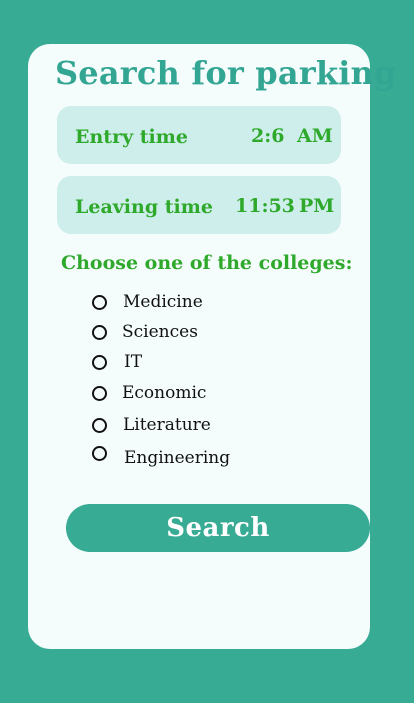 Image resolution: width=414 pixels, height=703 pixels. Describe the element at coordinates (163, 302) in the screenshot. I see `college-option-label: Medicine` at that location.